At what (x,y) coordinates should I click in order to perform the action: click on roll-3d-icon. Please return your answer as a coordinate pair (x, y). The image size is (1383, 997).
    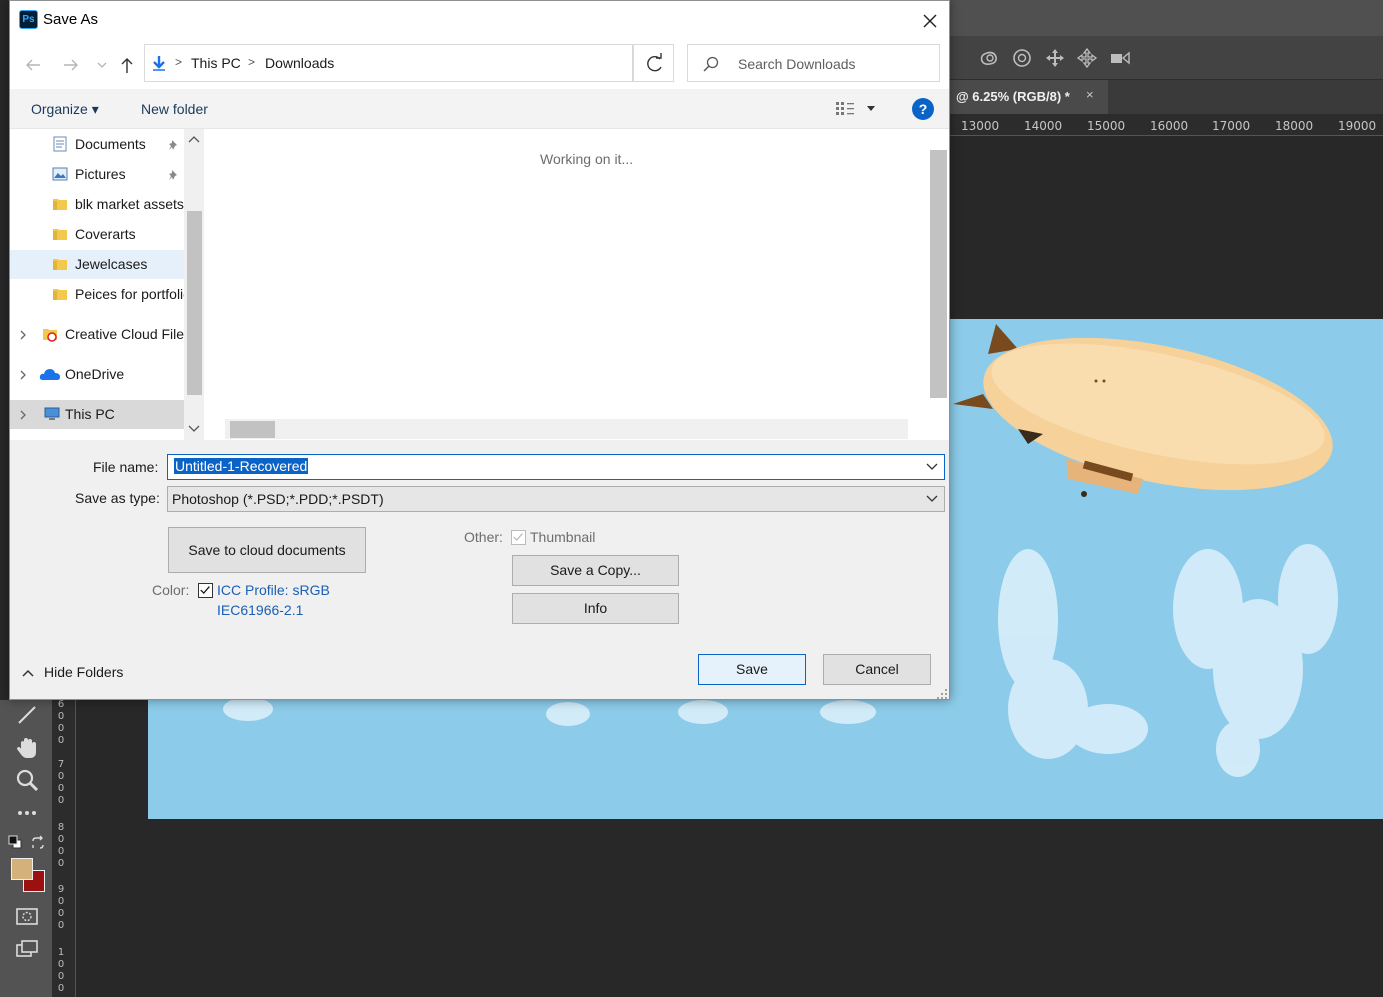
    Looking at the image, I should click on (1022, 58).